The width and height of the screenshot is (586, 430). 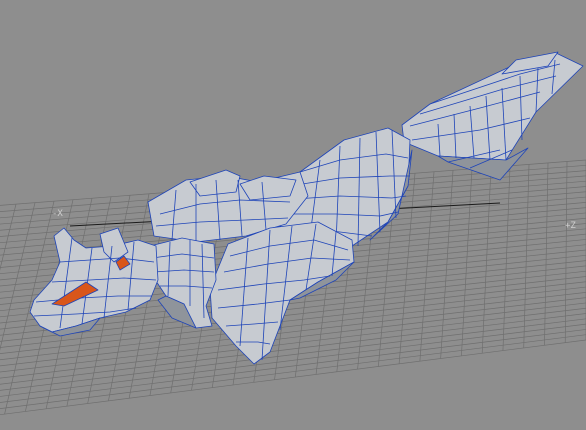 I want to click on front-leg-mesh, so click(x=183, y=283).